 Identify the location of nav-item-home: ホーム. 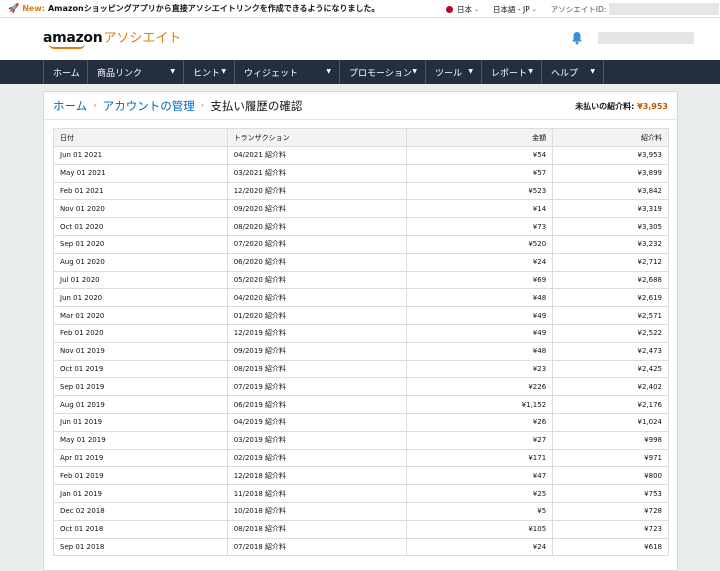
(66, 72).